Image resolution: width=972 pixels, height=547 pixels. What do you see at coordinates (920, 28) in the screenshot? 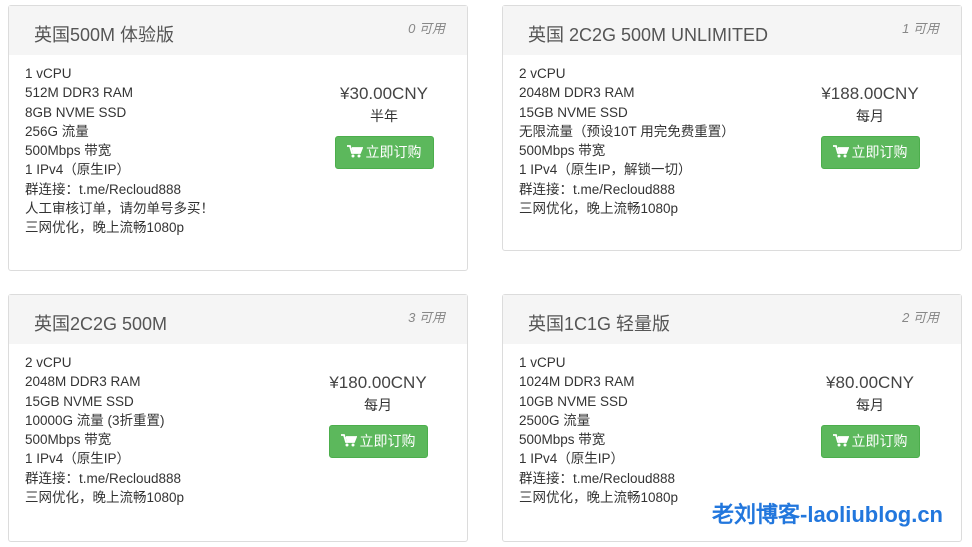
I see `availability-count: 1 可用` at bounding box center [920, 28].